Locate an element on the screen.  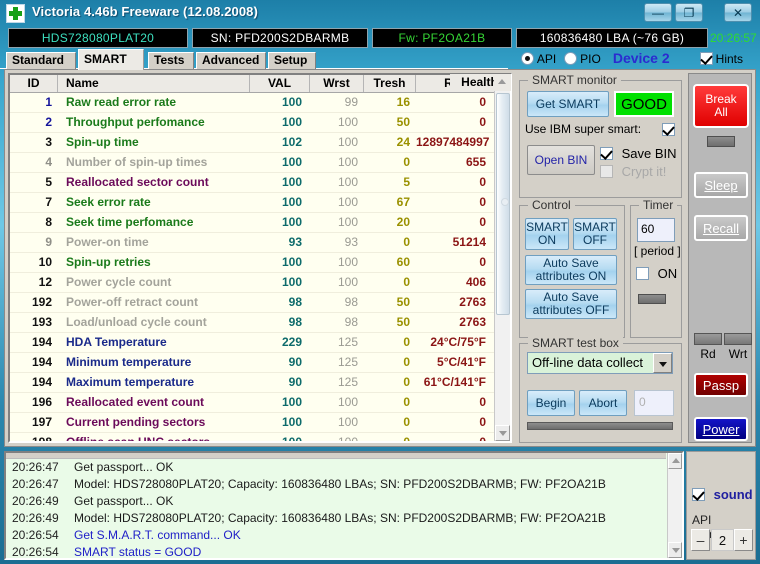
table-row: 192Power-off retract count9898502763●●●● is located at coordinates (253, 303).